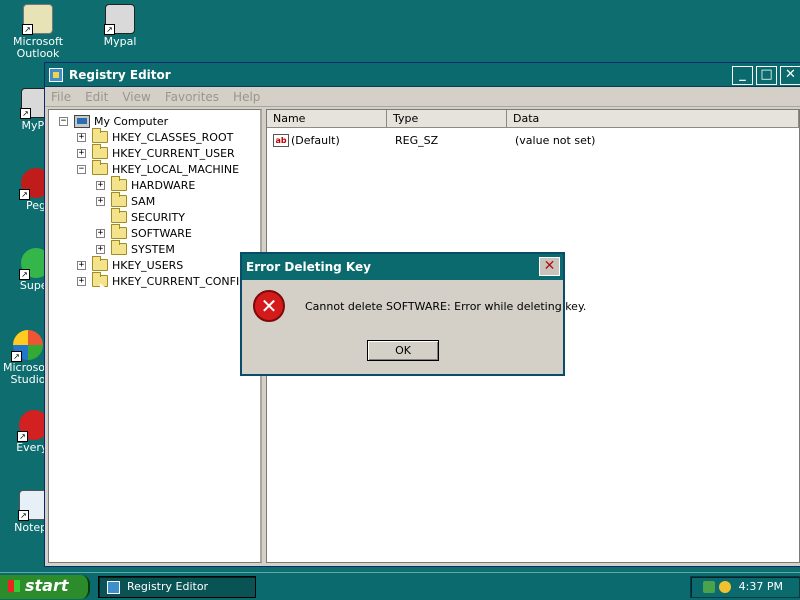 This screenshot has width=800, height=600. What do you see at coordinates (180, 281) in the screenshot?
I see `tree-item-label: HKEY_CURRENT_CONFIG` at bounding box center [180, 281].